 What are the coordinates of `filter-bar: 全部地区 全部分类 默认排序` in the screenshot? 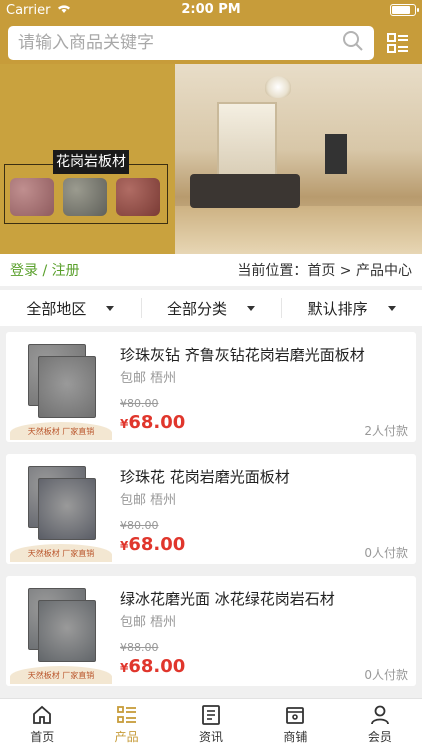 It's located at (211, 308).